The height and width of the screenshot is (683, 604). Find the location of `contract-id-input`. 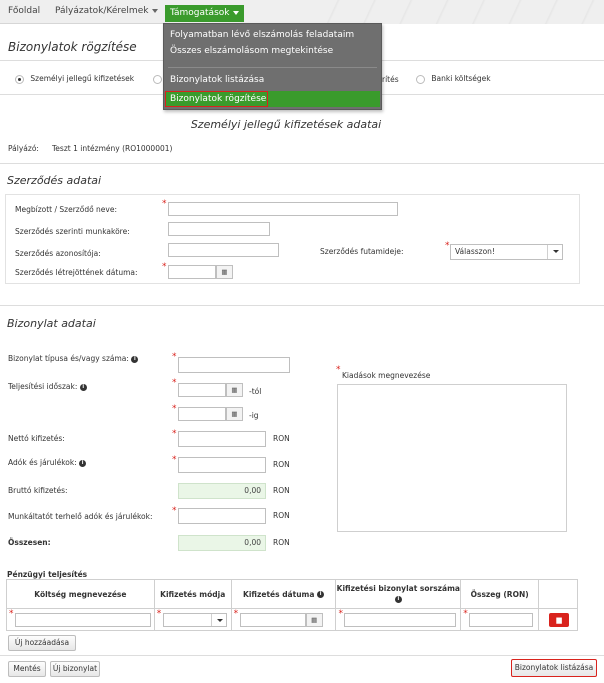

contract-id-input is located at coordinates (223, 250).